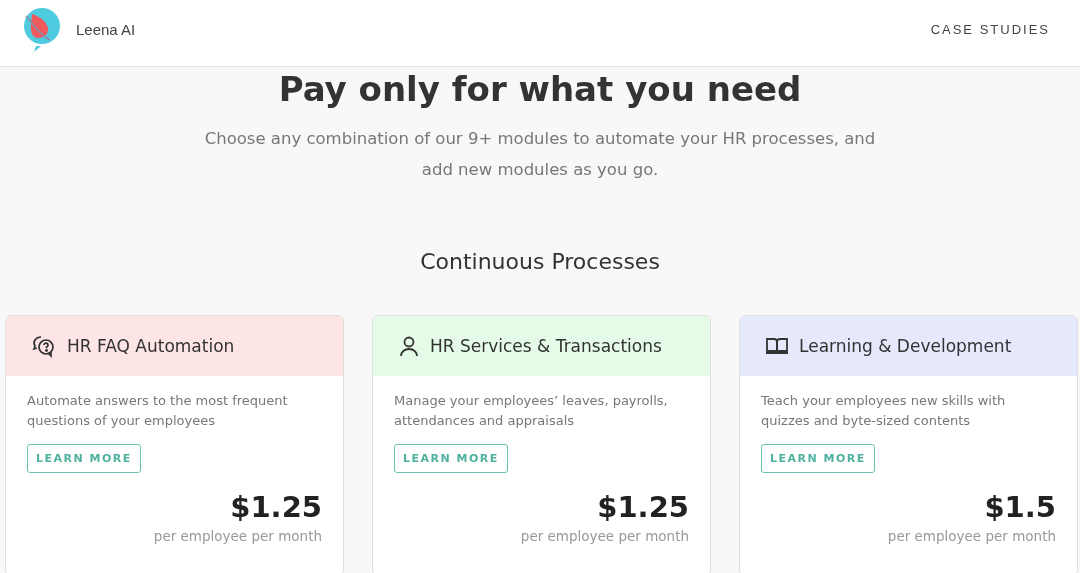  Describe the element at coordinates (546, 346) in the screenshot. I see `card-title: HR Services & Transactions` at that location.